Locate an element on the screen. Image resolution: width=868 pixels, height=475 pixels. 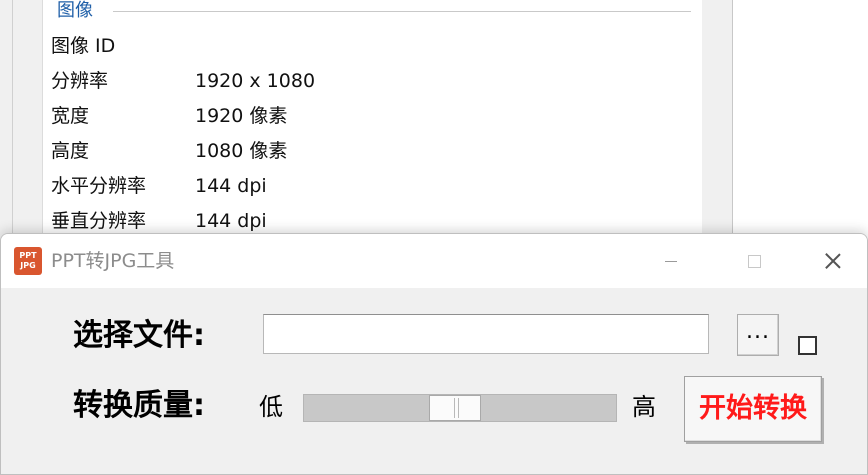
quality-slider-thumb is located at coordinates (454, 408).